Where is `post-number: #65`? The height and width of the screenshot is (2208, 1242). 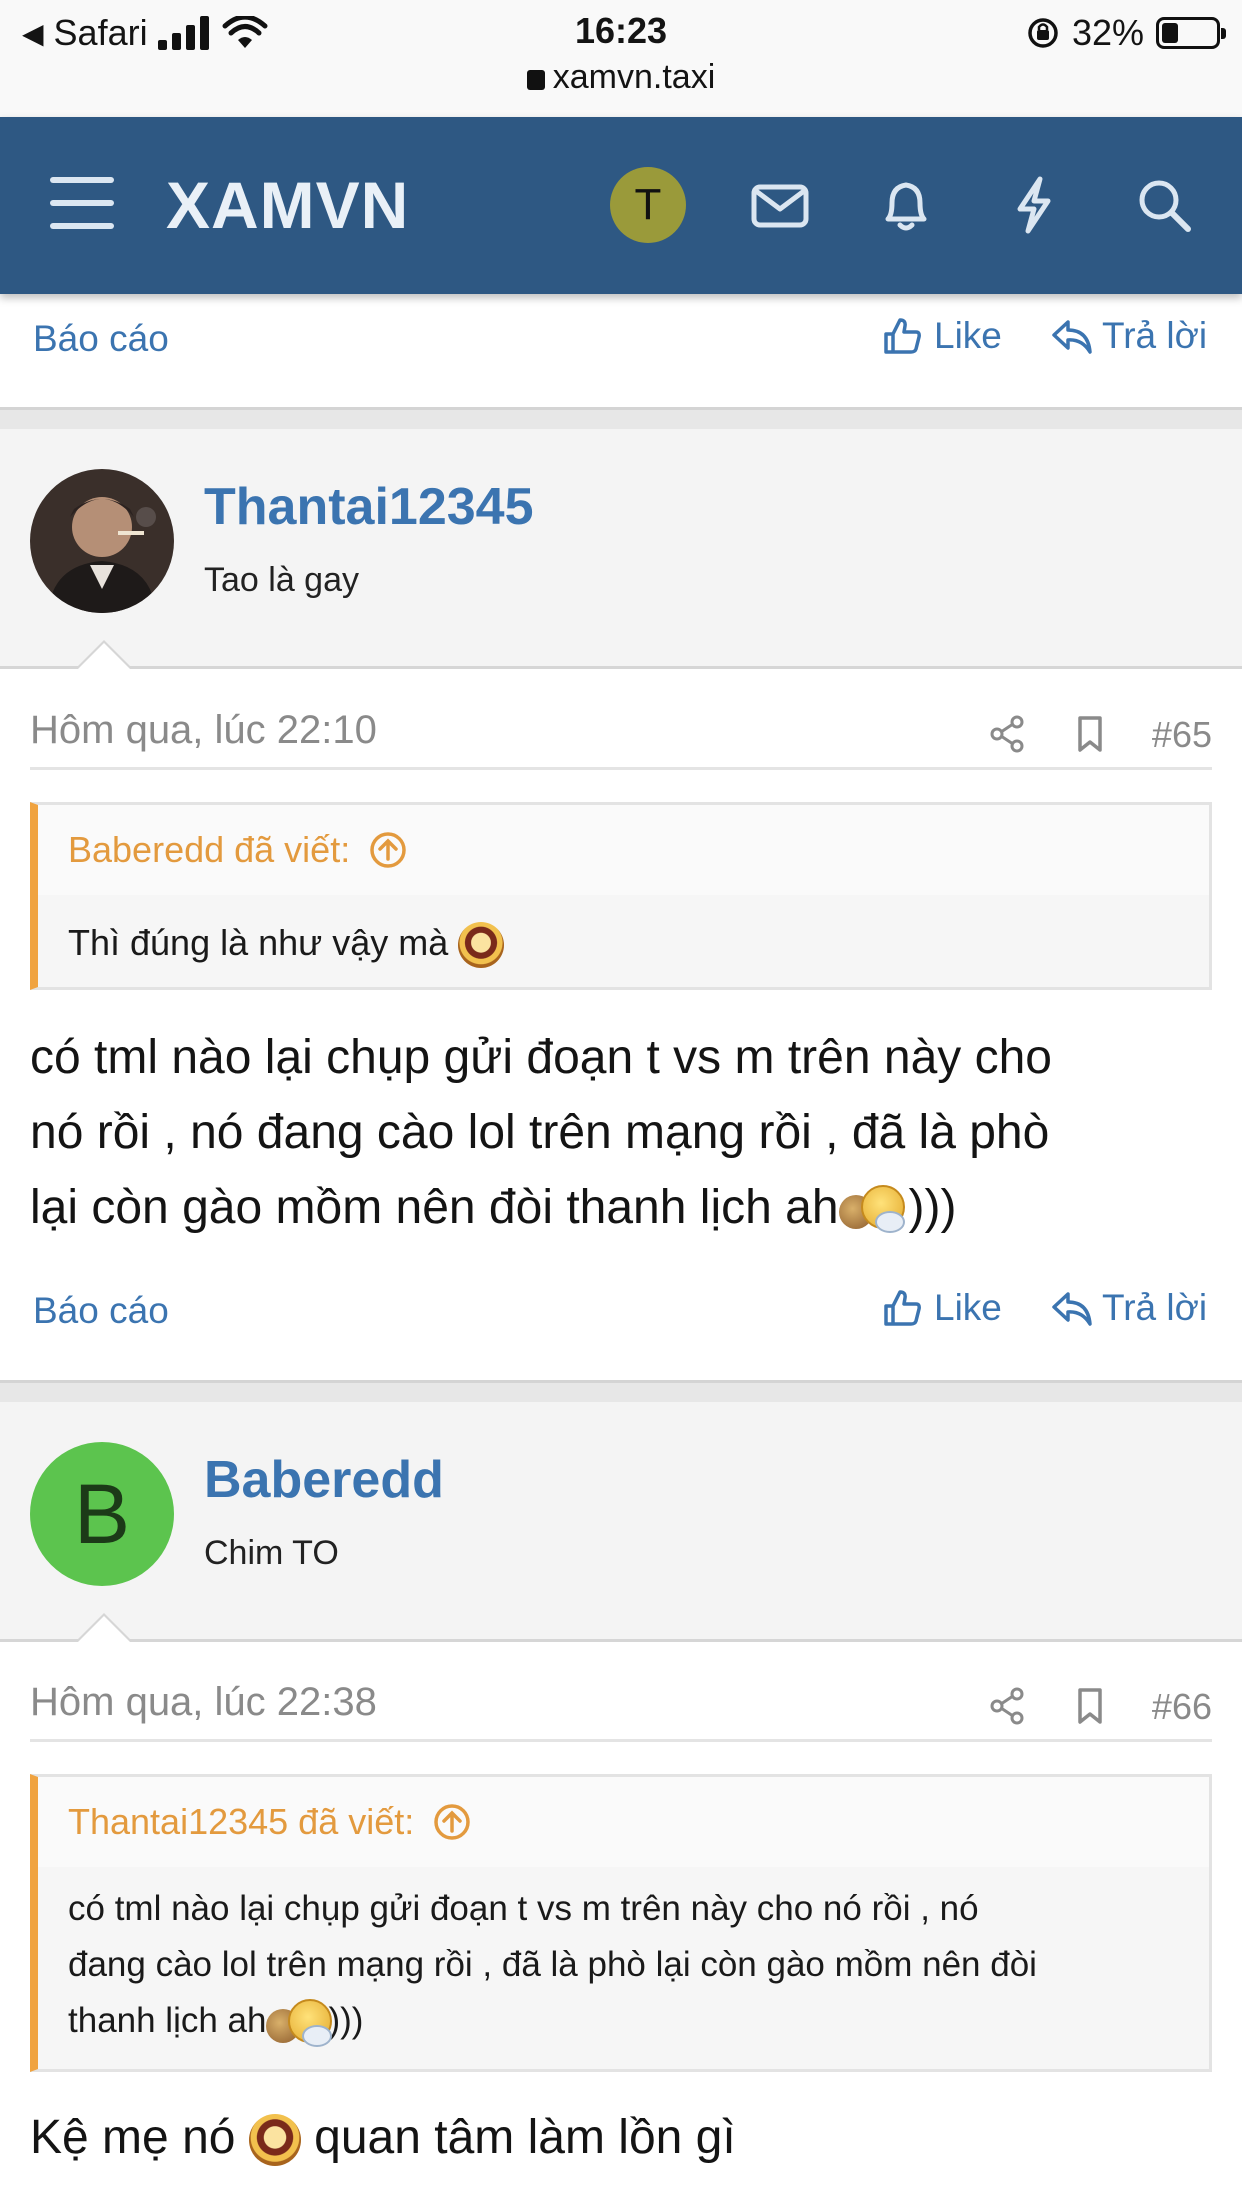 post-number: #65 is located at coordinates (1182, 735).